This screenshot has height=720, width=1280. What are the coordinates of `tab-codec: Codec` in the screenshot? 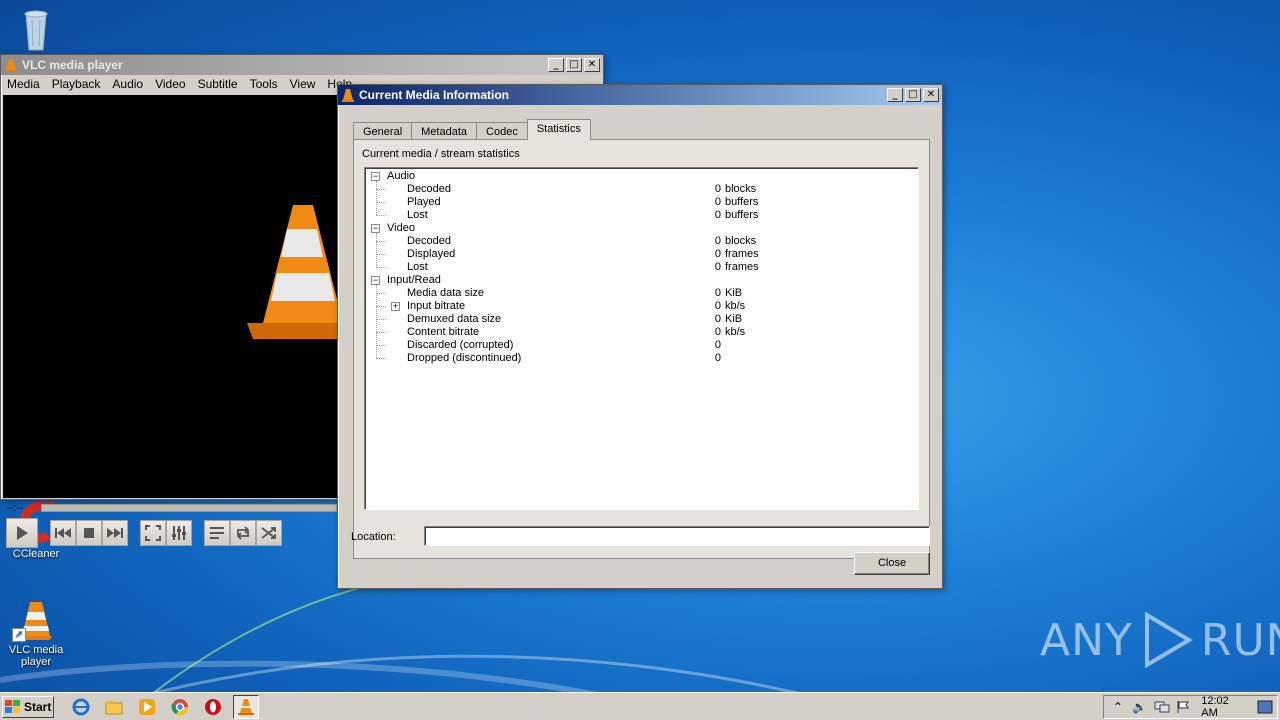 It's located at (502, 131).